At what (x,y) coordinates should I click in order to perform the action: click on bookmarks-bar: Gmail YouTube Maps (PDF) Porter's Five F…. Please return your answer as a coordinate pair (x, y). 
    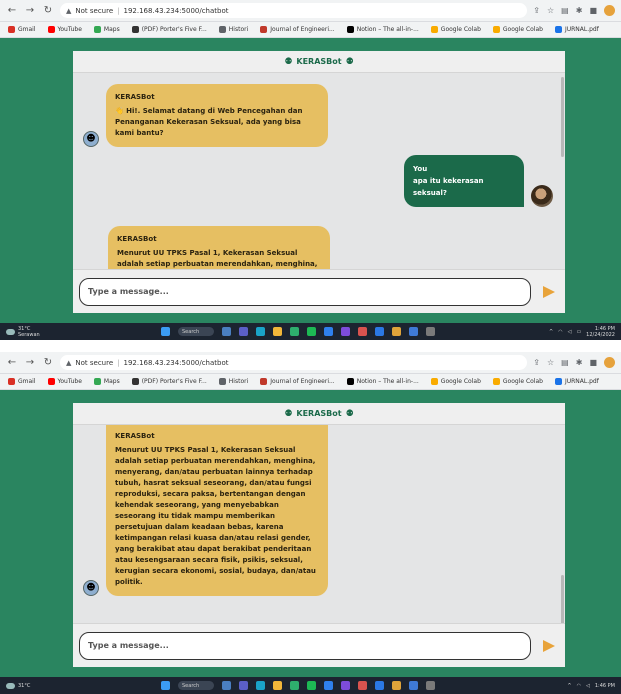
    Looking at the image, I should click on (310, 30).